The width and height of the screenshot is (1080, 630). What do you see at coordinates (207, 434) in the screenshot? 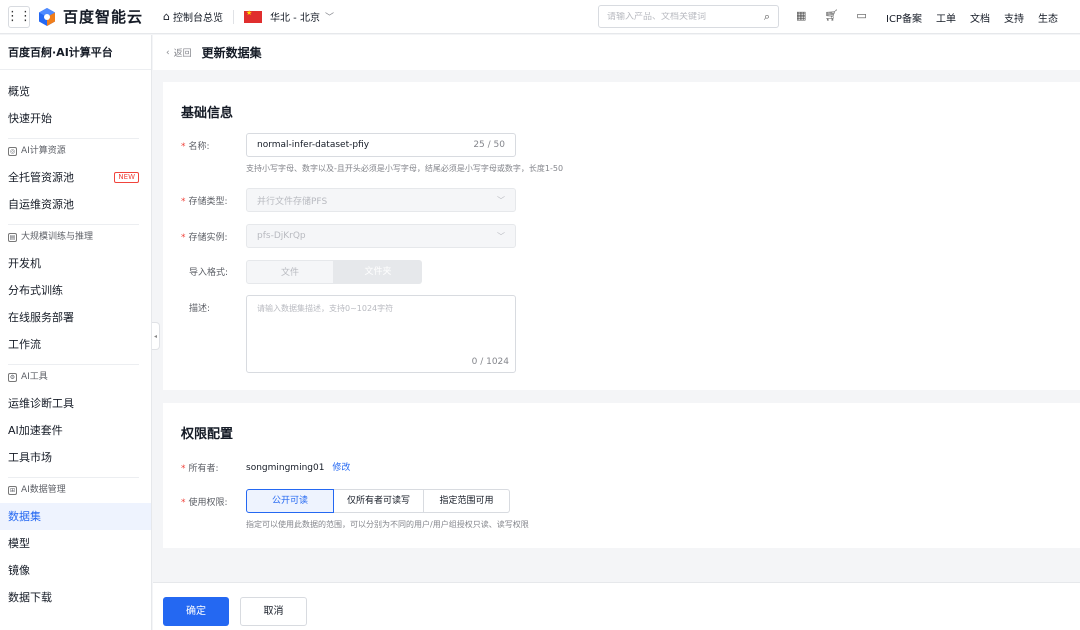
I see `permission-title: 权限配置` at bounding box center [207, 434].